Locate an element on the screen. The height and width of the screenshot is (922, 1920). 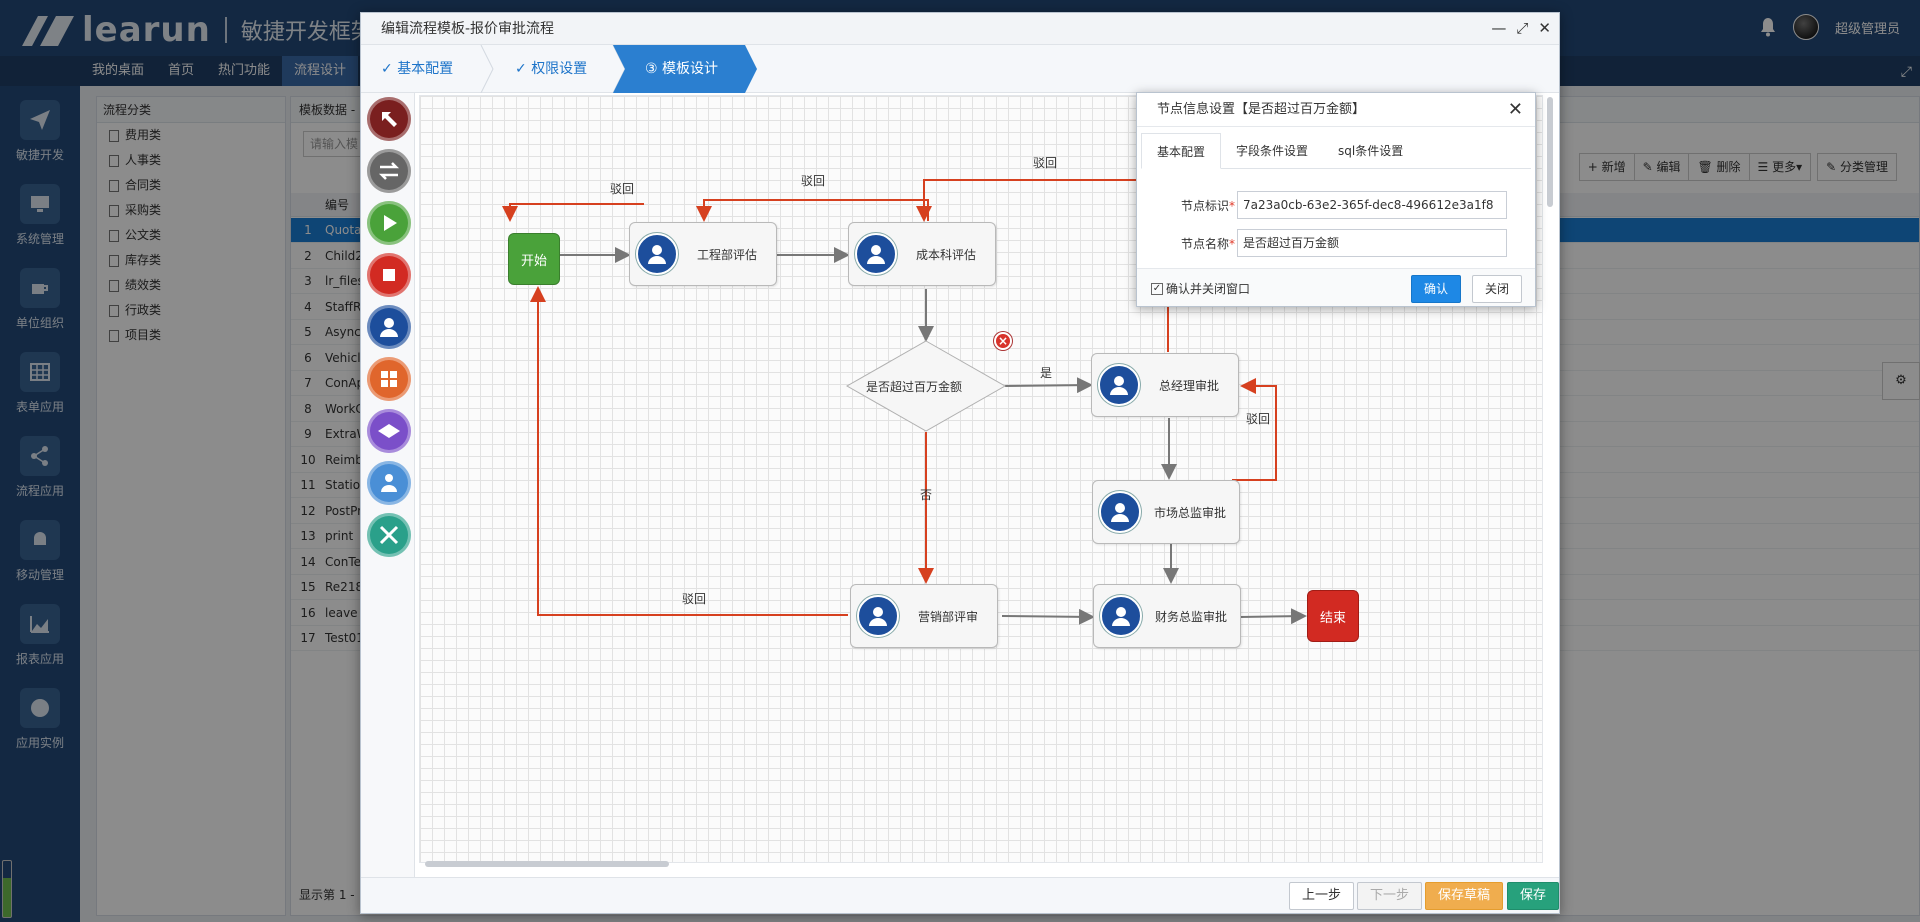
modal-window-controls: — ⤢ ✕ is located at coordinates (1521, 28).